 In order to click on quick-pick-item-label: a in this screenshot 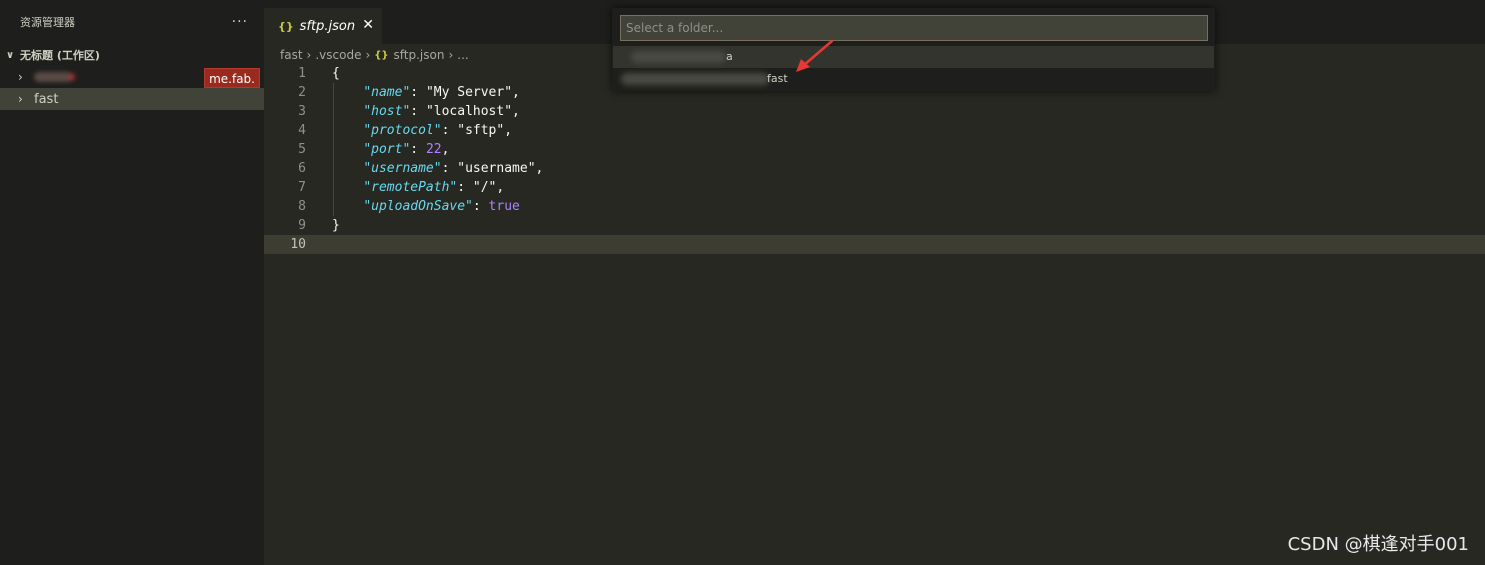, I will do `click(729, 56)`.